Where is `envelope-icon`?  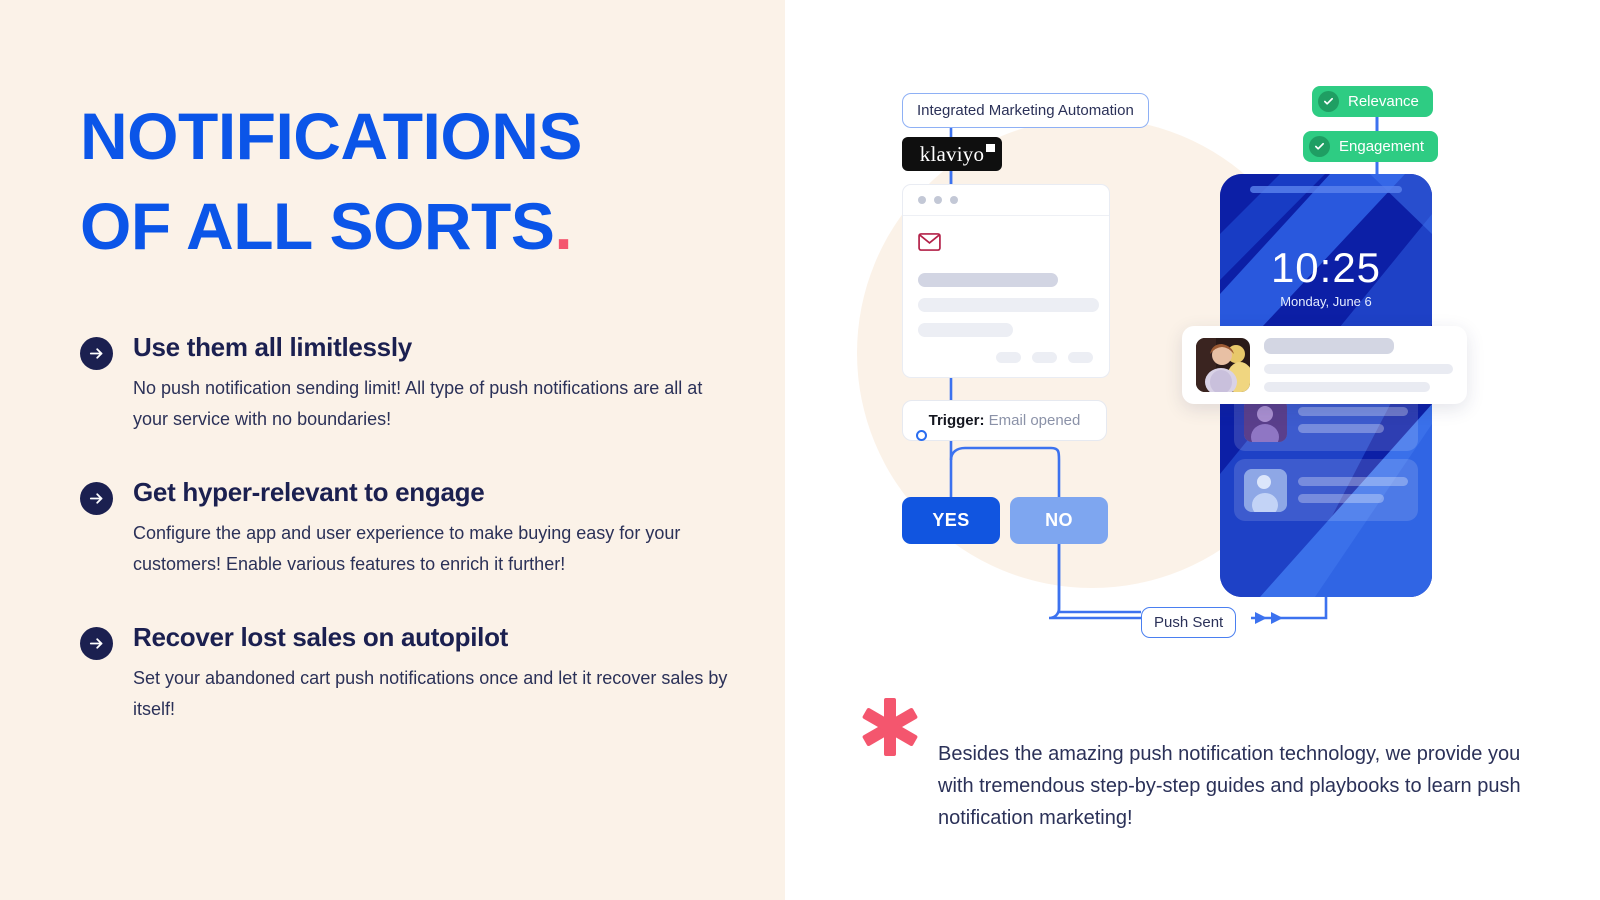
envelope-icon is located at coordinates (1013, 244).